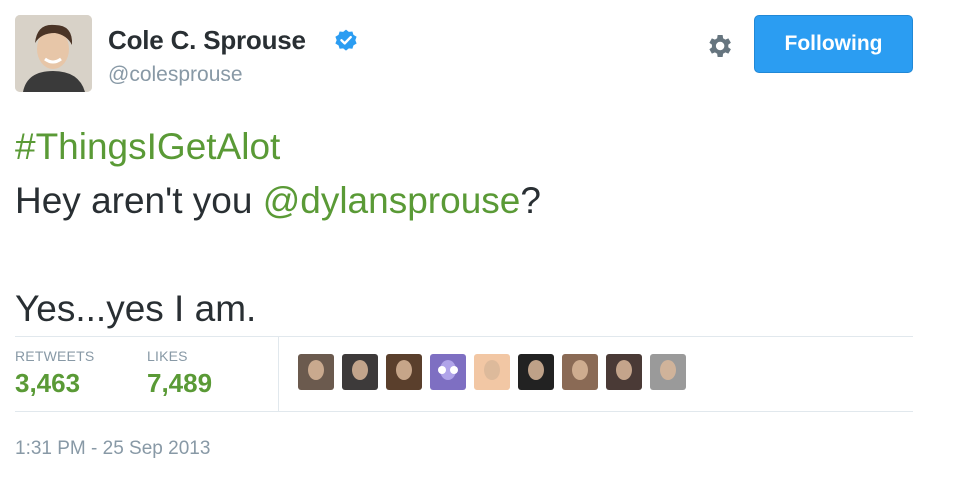 This screenshot has height=490, width=980. Describe the element at coordinates (180, 383) in the screenshot. I see `likes-count: 7,489` at that location.